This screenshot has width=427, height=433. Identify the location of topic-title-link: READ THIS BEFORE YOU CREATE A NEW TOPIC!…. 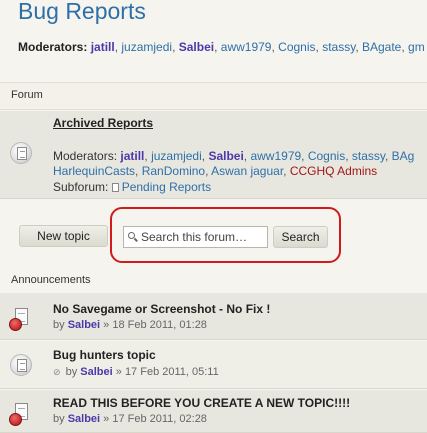
(201, 403).